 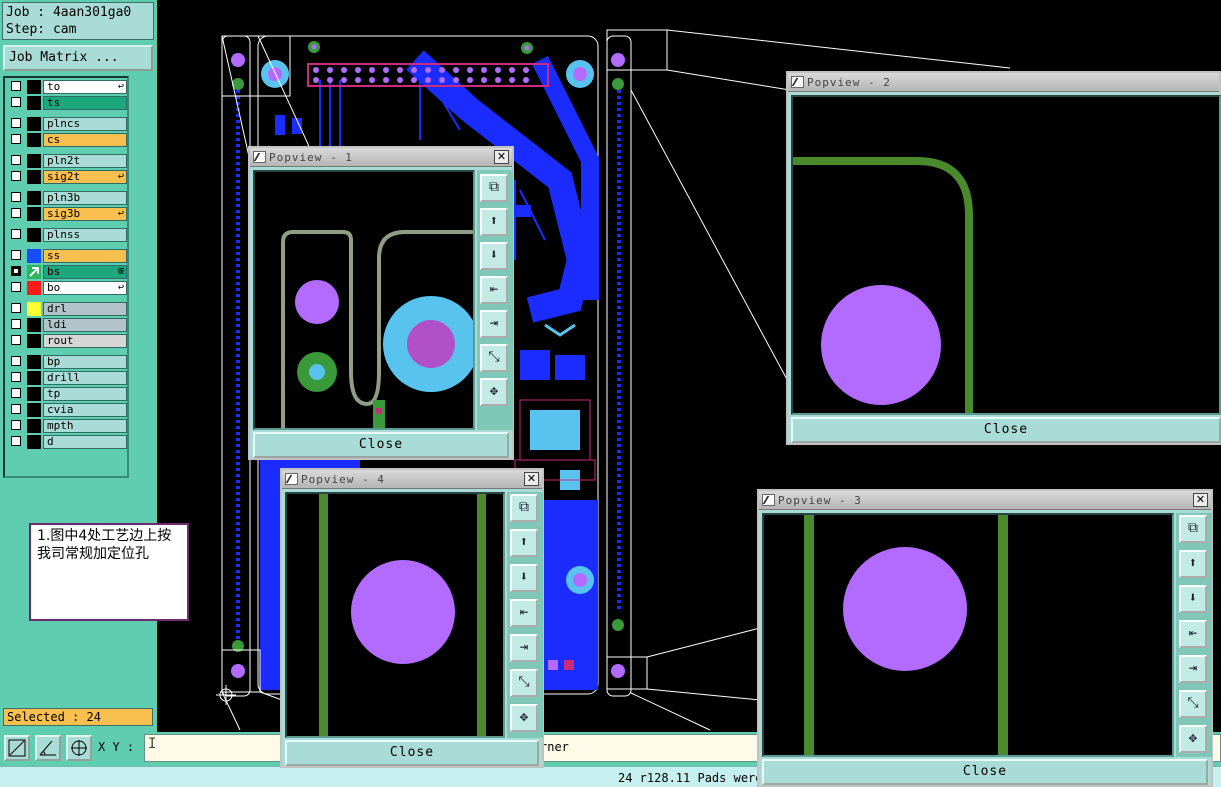 What do you see at coordinates (85, 362) in the screenshot?
I see `layer-label: bp` at bounding box center [85, 362].